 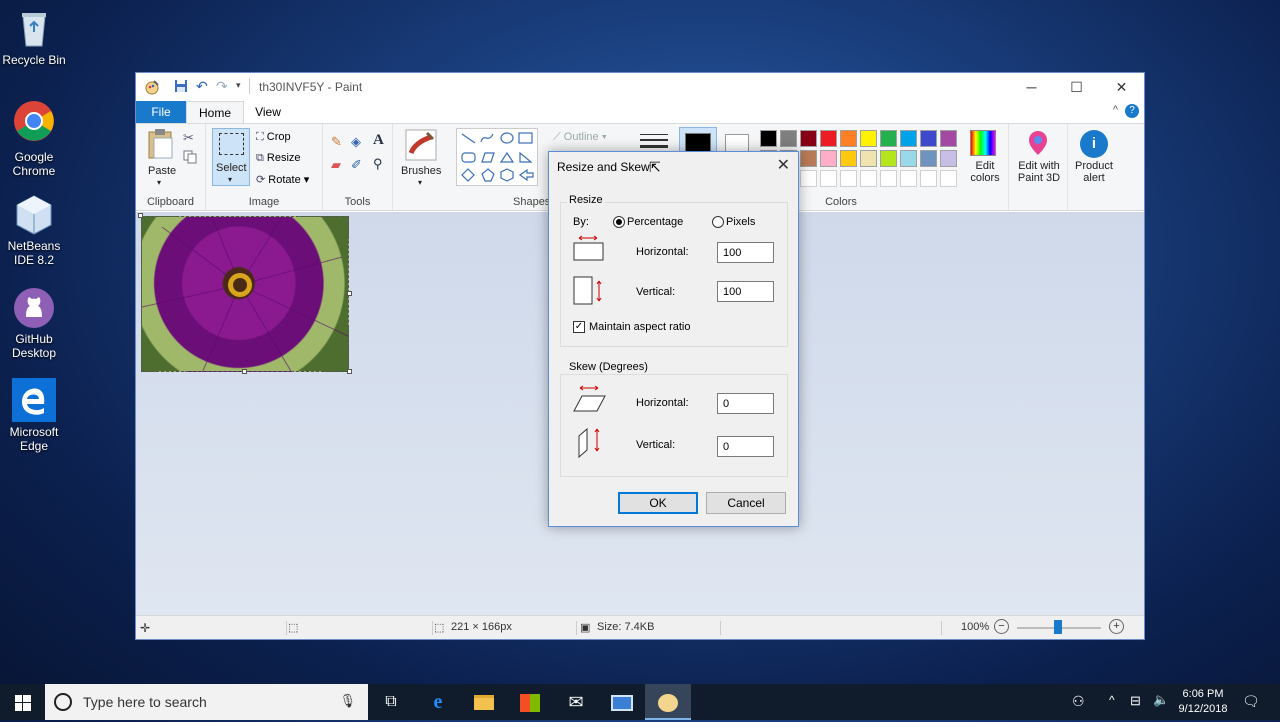 What do you see at coordinates (1039, 172) in the screenshot?
I see `edit-with-paint-3d-label: Edit with Paint 3D` at bounding box center [1039, 172].